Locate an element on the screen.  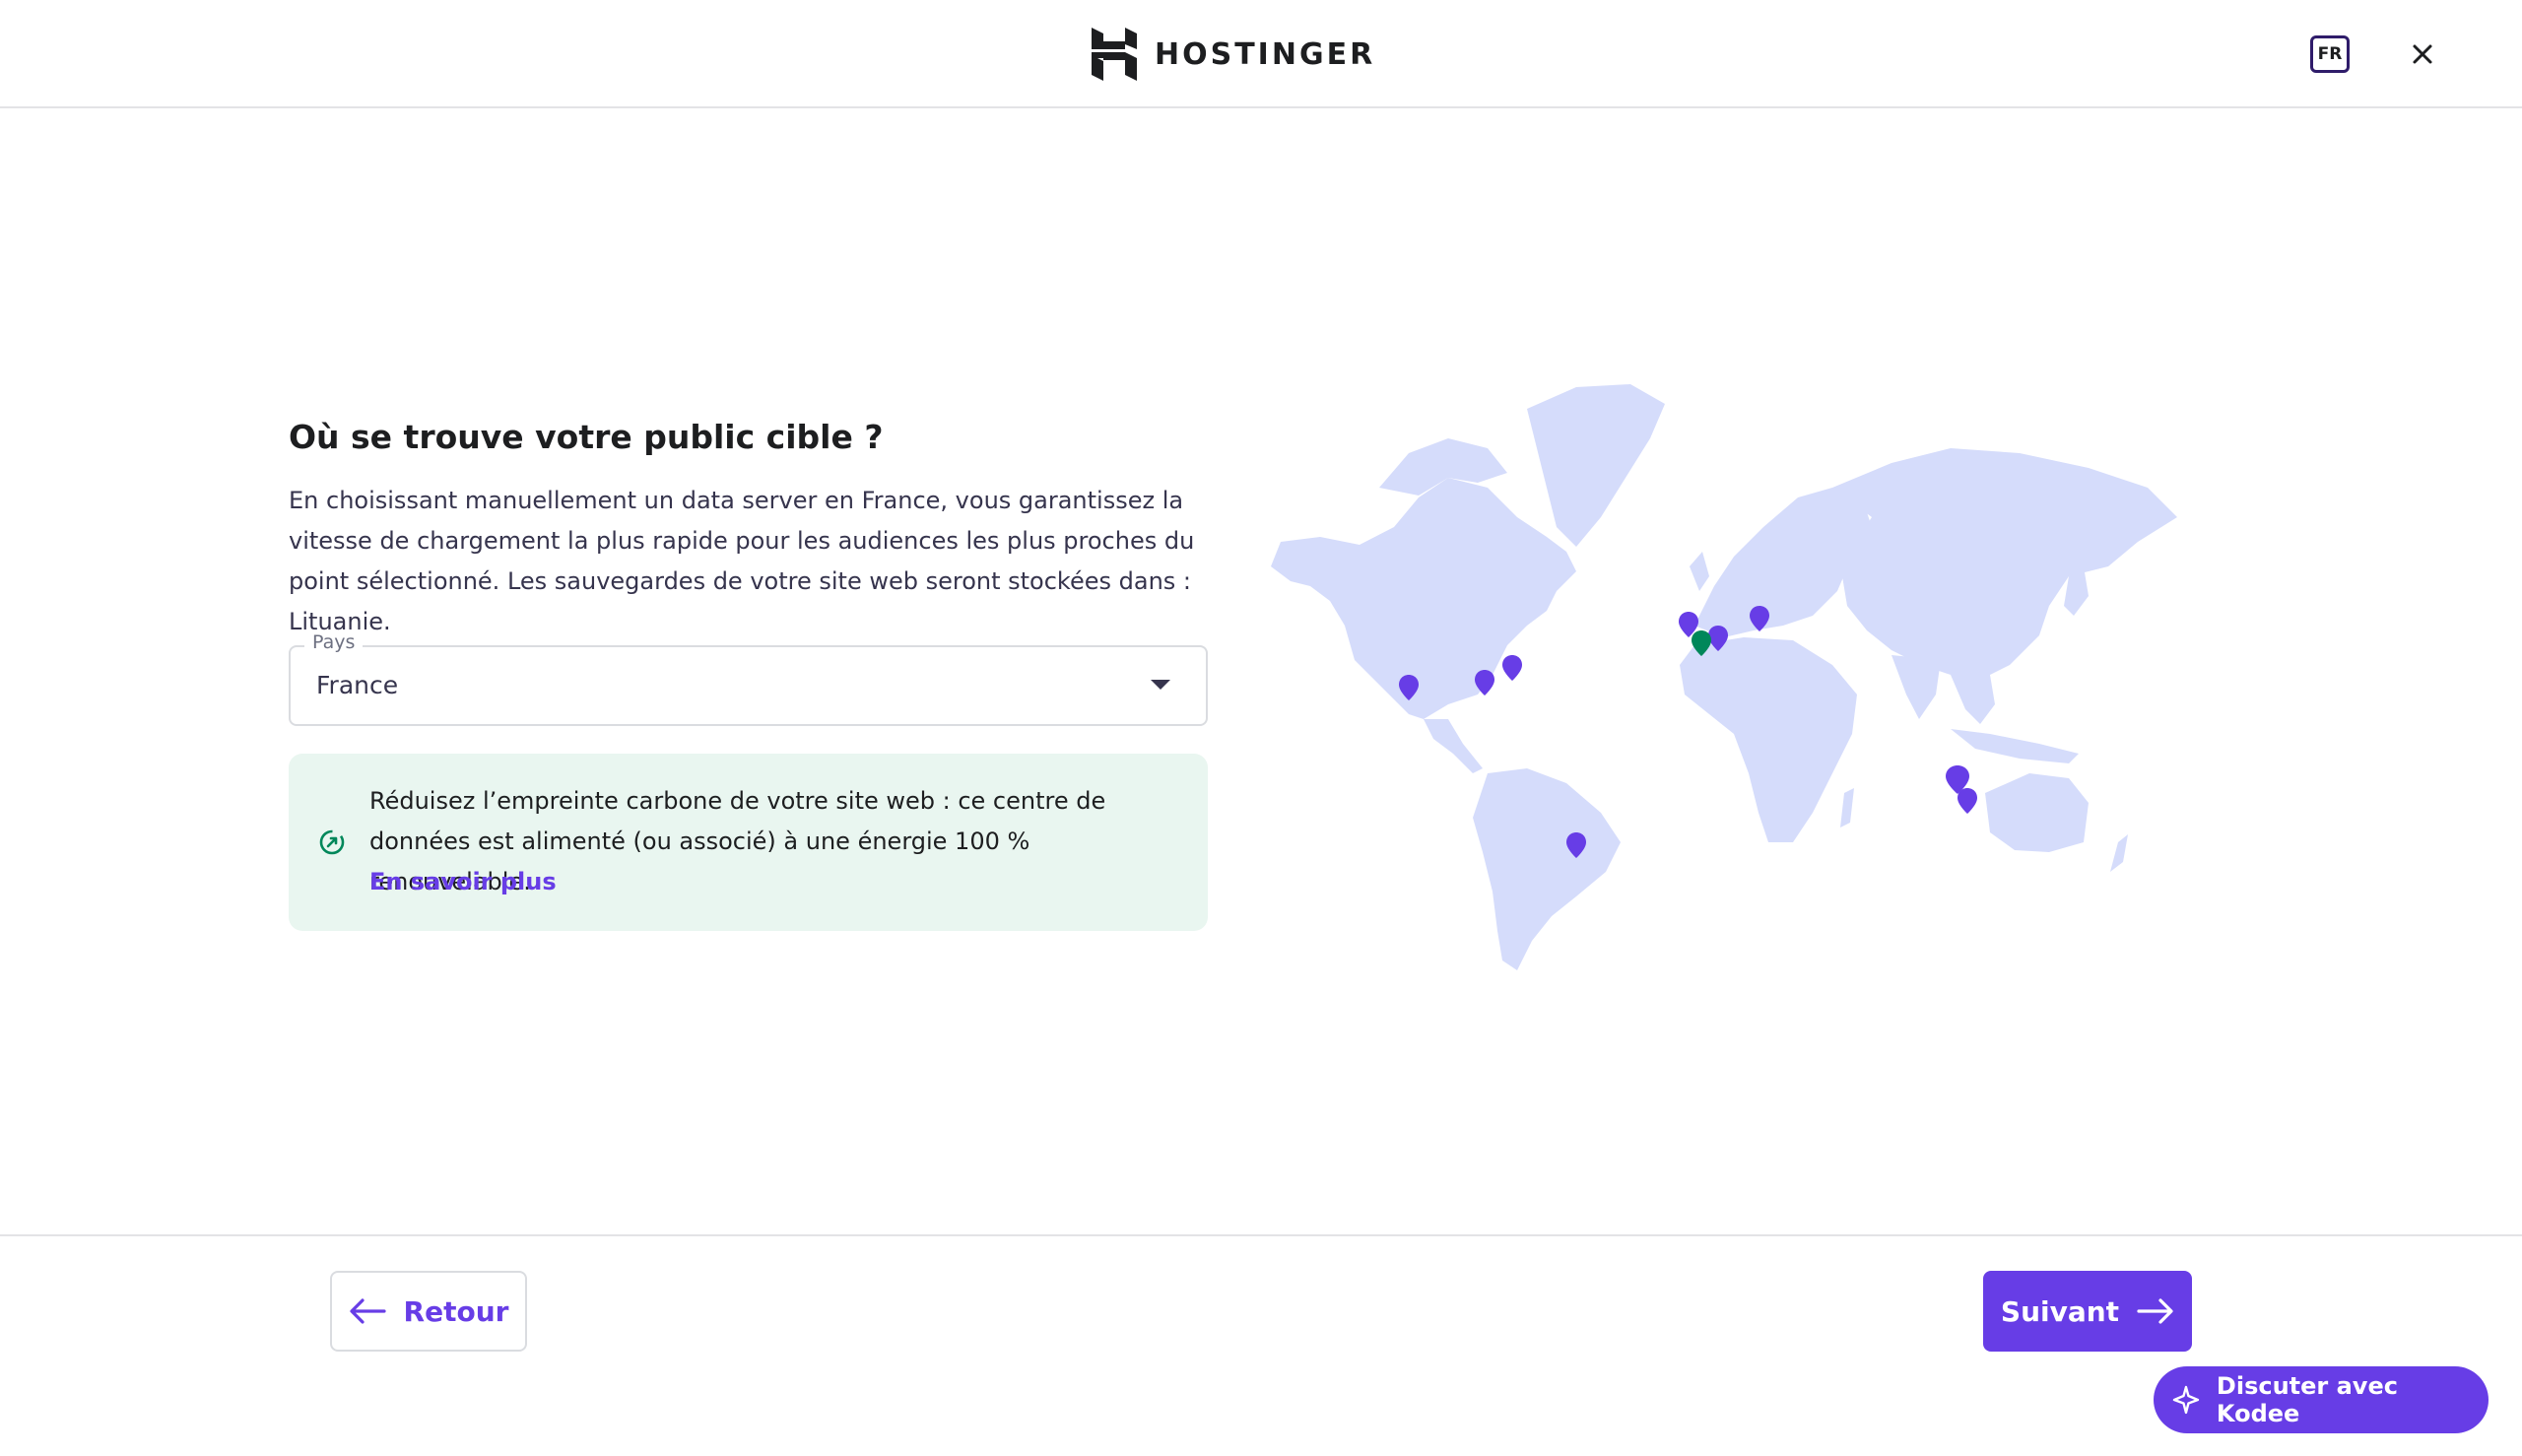
close-button is located at coordinates (2422, 54).